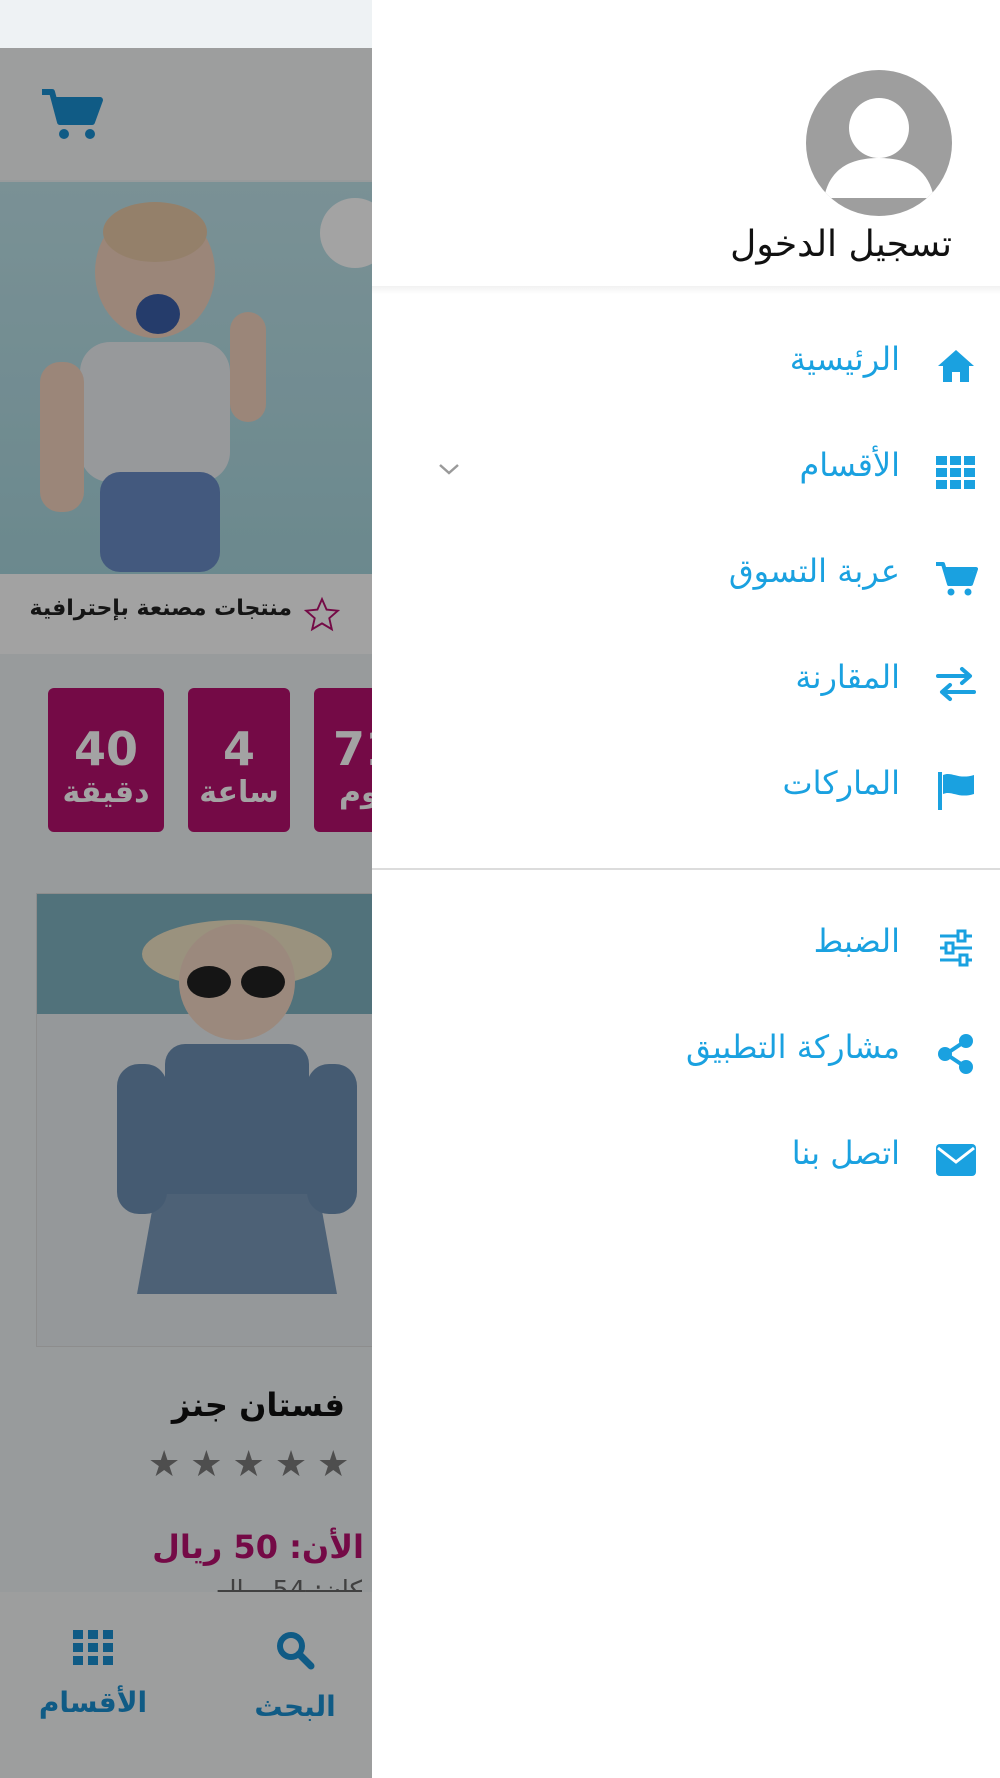 The height and width of the screenshot is (1778, 1000). Describe the element at coordinates (686, 1160) in the screenshot. I see `drawer-item-contact: اتصل بنا` at that location.